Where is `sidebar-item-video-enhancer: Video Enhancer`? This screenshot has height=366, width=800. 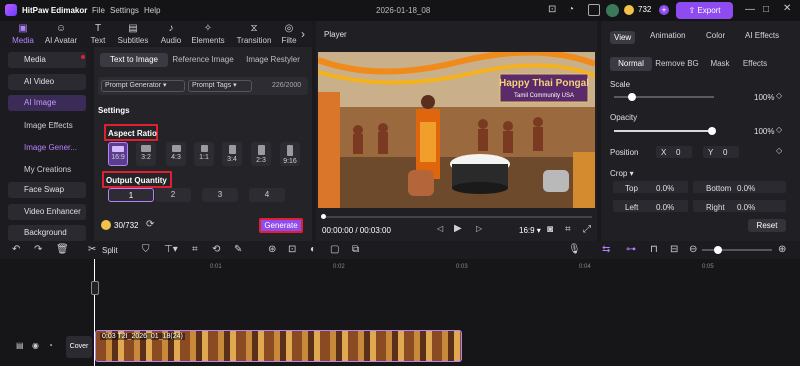 sidebar-item-video-enhancer: Video Enhancer is located at coordinates (47, 212).